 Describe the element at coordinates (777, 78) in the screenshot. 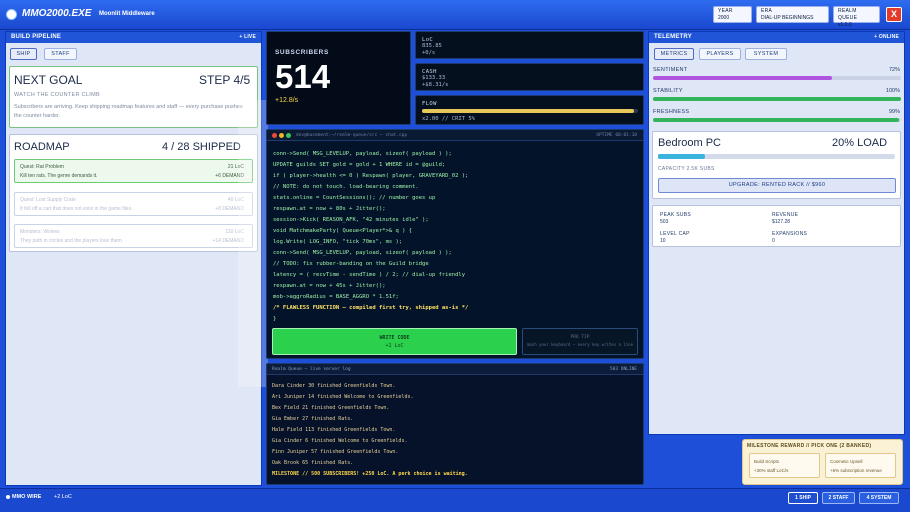

I see `sentiment-meter` at that location.